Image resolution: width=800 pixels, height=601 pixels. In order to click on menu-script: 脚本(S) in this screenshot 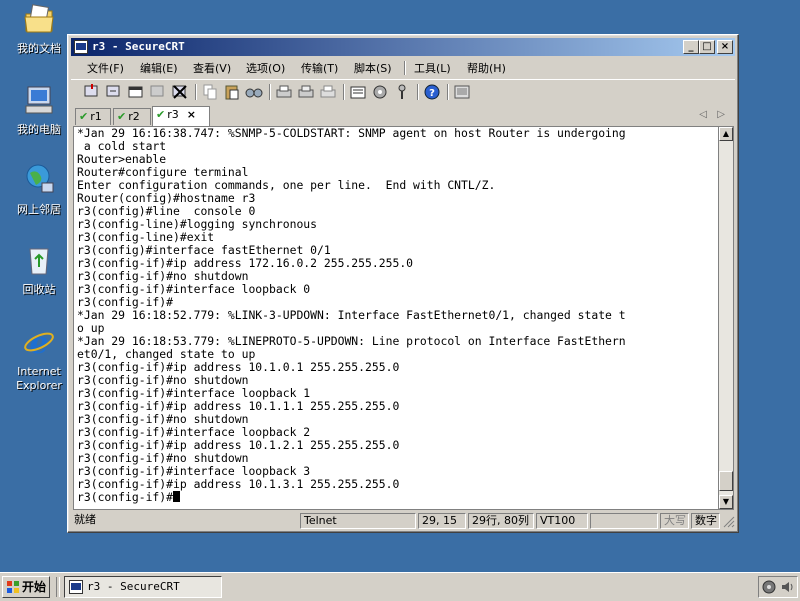, I will do `click(373, 68)`.